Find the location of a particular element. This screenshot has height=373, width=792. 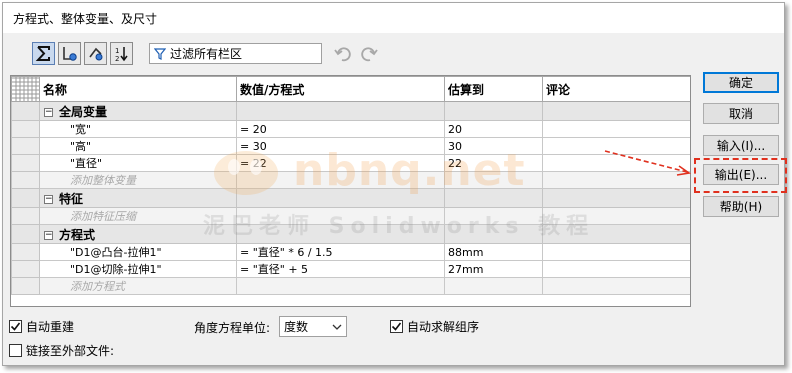

auto-solve-order-label: 自动求解组序 is located at coordinates (443, 327).